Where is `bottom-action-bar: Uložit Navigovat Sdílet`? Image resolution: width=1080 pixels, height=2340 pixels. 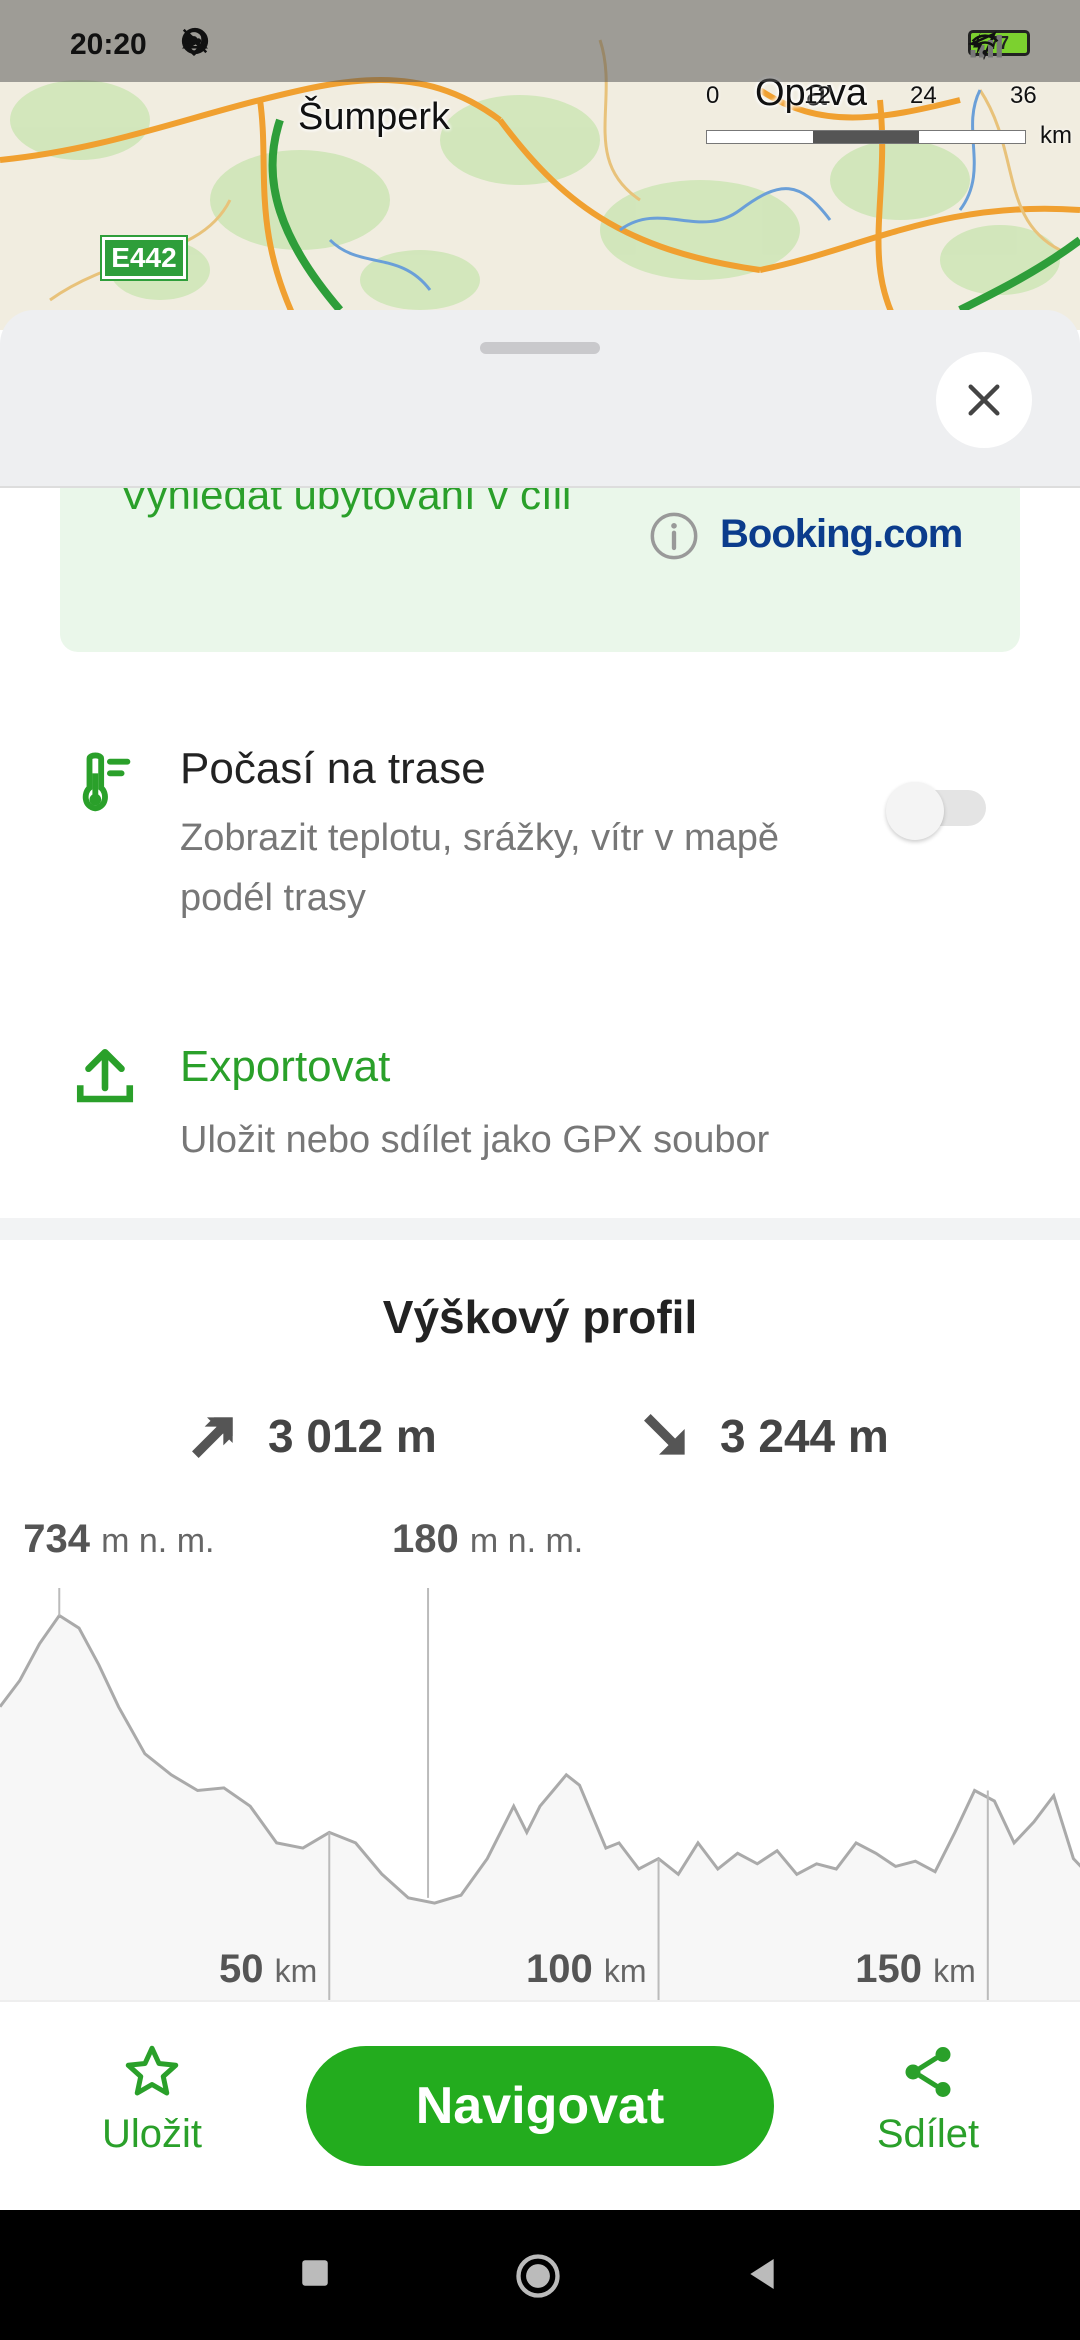
bottom-action-bar: Uložit Navigovat Sdílet is located at coordinates (540, 2105).